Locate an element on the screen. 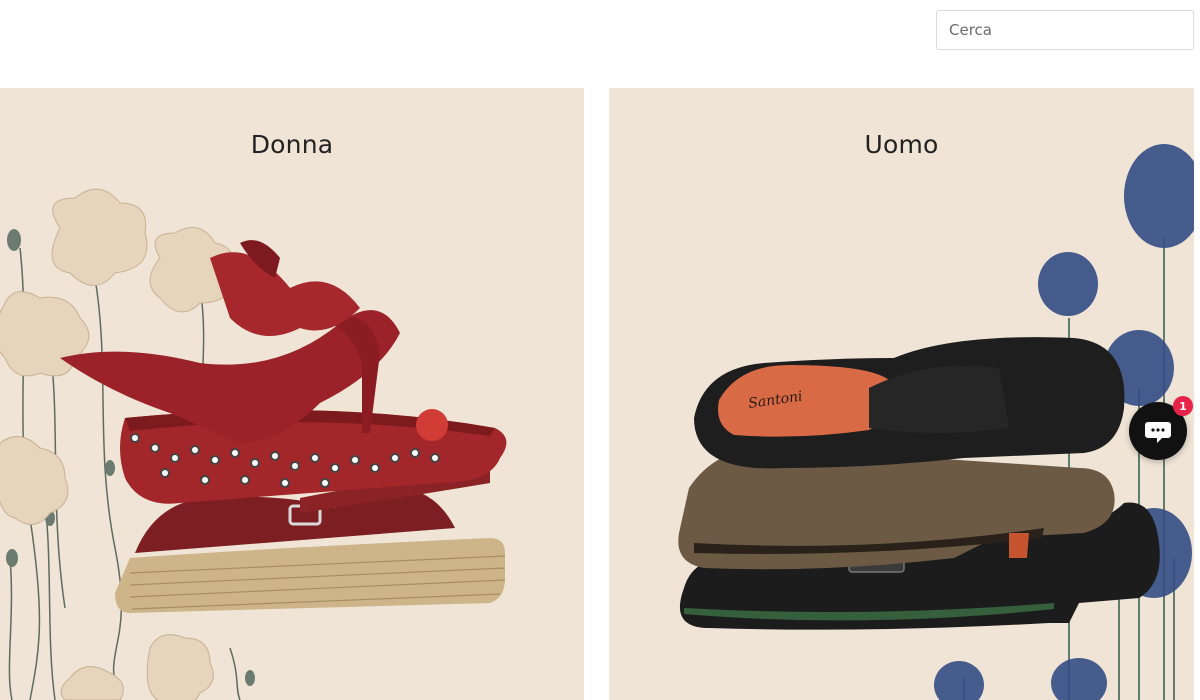 This screenshot has height=700, width=1200. collection-title: Uomo is located at coordinates (901, 144).